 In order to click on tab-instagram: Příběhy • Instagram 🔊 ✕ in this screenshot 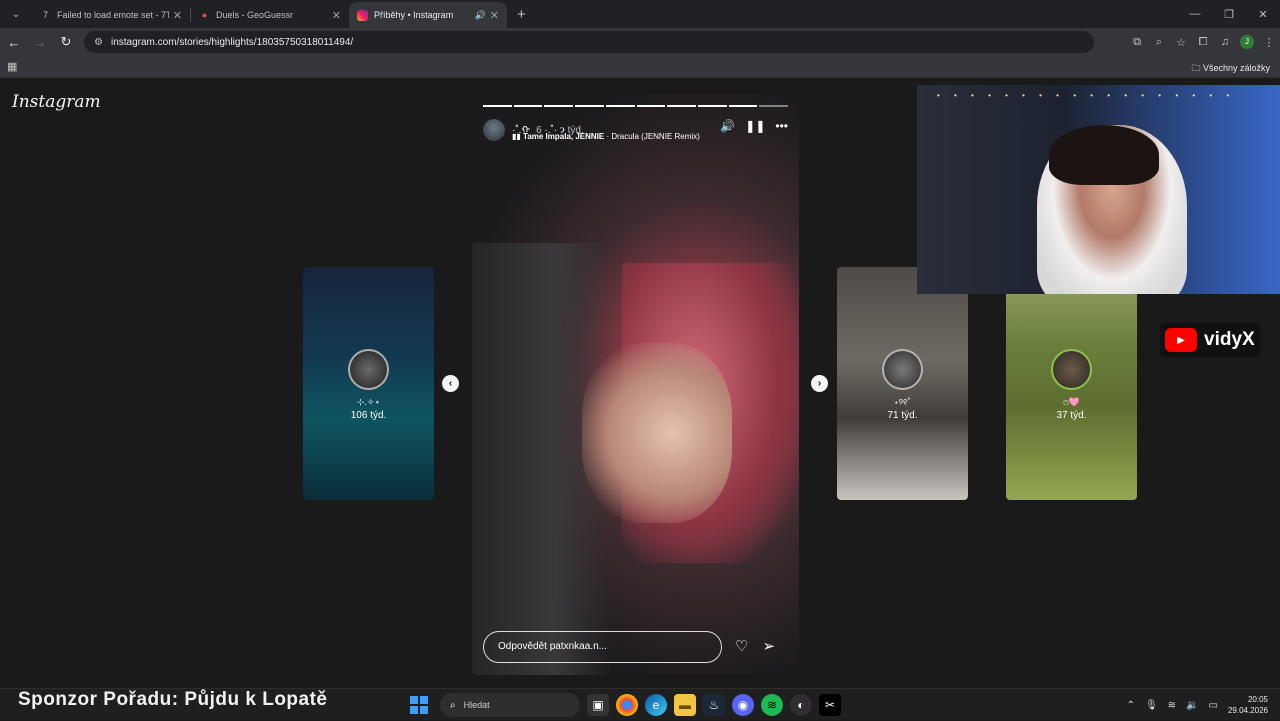, I will do `click(428, 15)`.